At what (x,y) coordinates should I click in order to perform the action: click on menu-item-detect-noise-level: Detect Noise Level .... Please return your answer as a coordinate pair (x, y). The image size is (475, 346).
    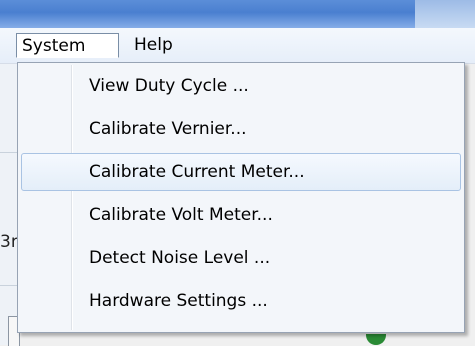
    Looking at the image, I should click on (241, 258).